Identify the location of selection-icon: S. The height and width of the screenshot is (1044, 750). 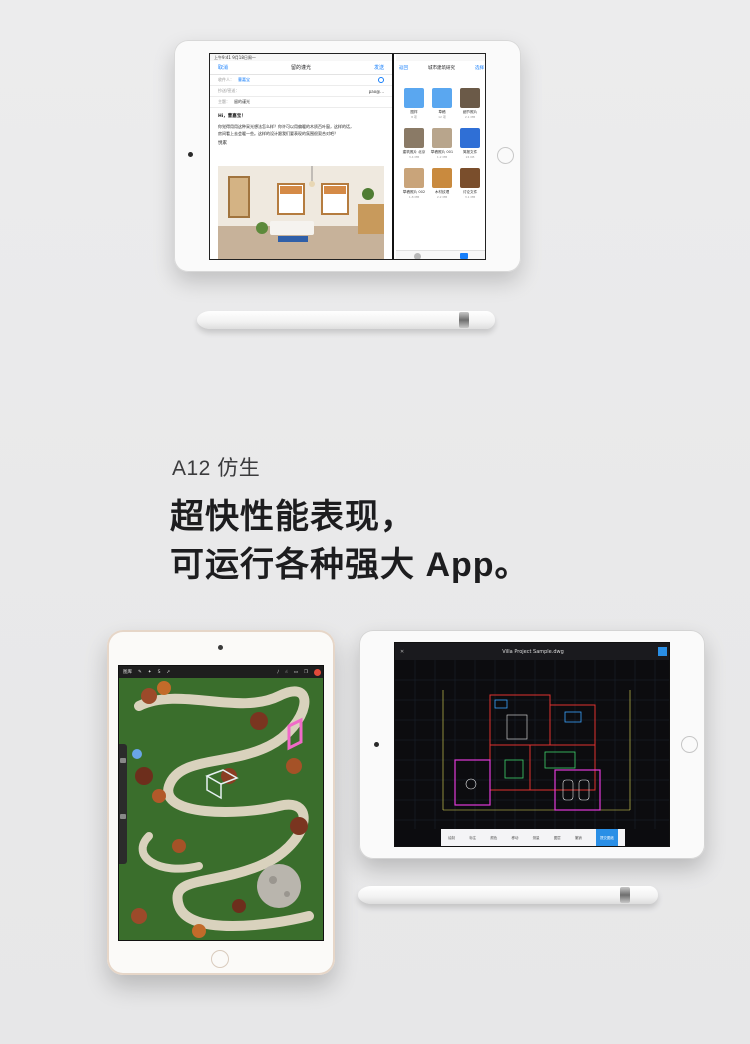
(159, 672).